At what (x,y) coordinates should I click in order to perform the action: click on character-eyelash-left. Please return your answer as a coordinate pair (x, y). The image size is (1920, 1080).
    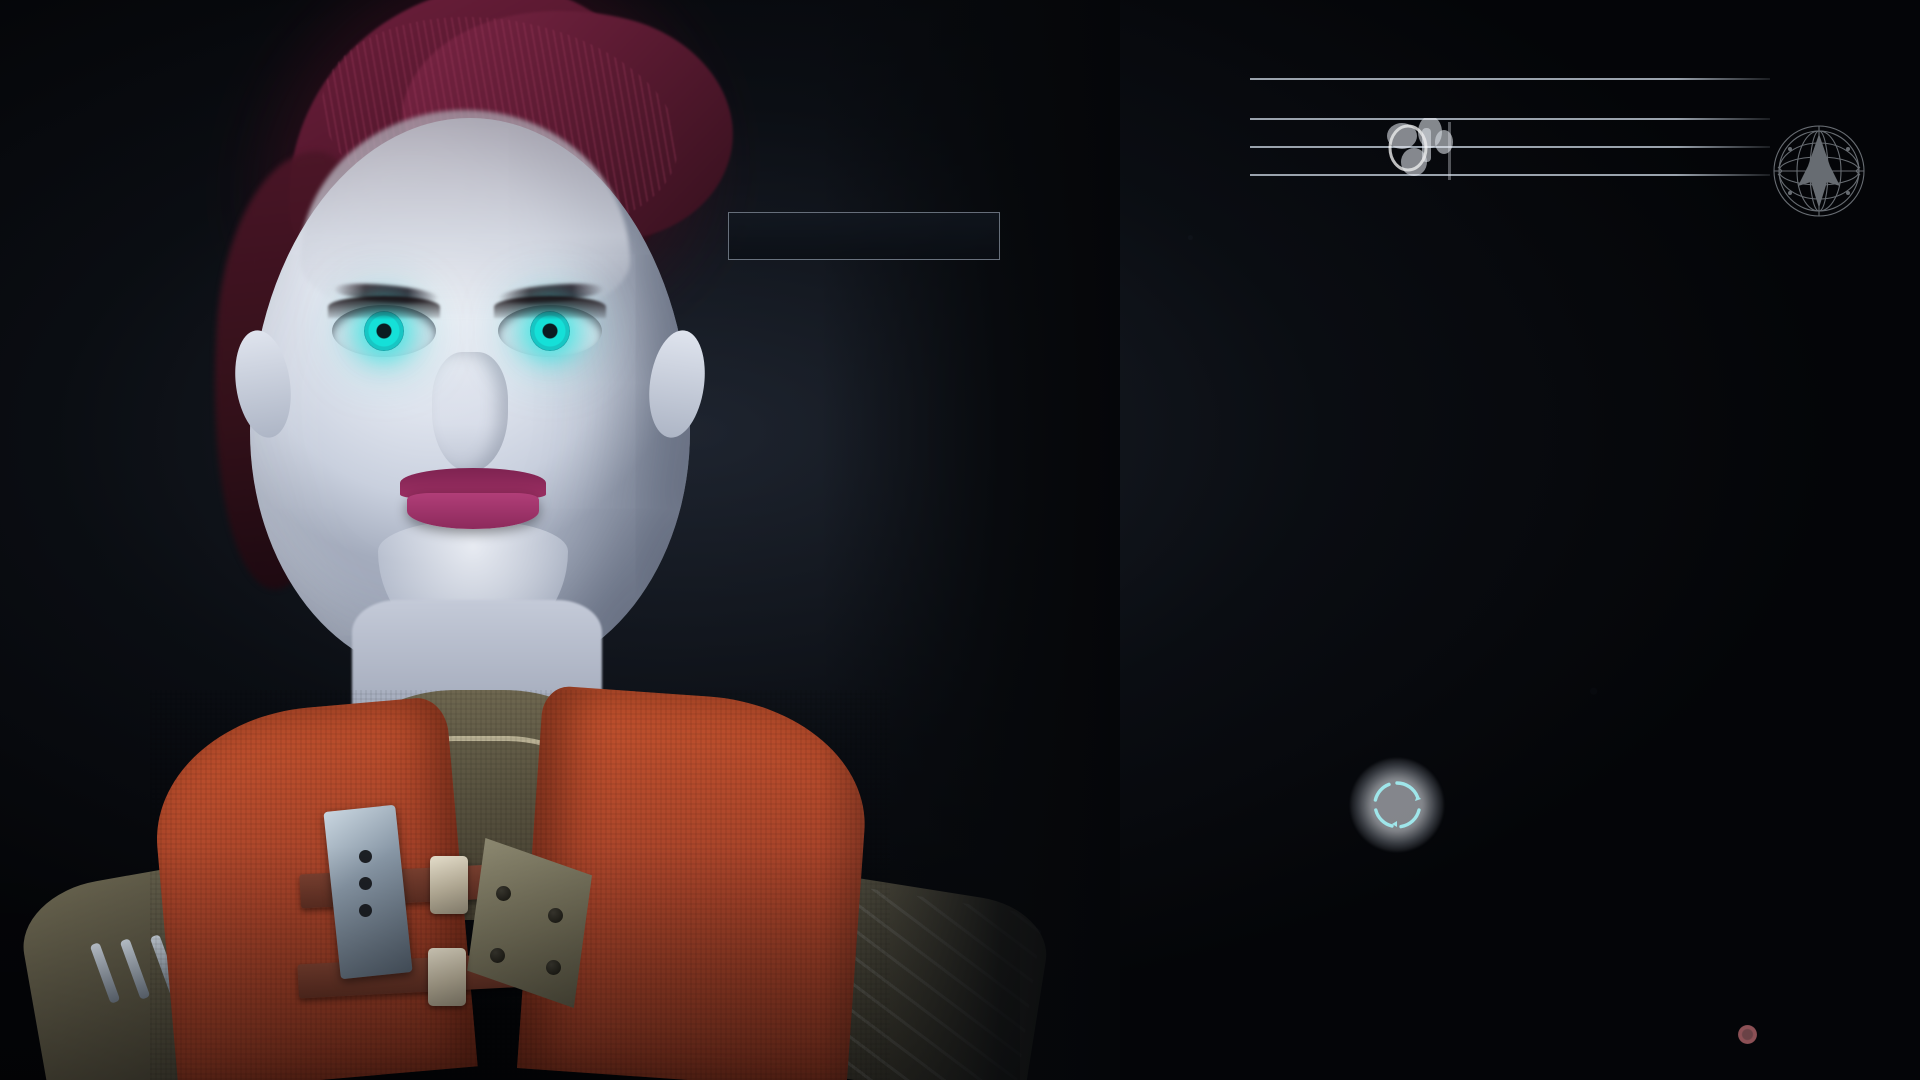
    Looking at the image, I should click on (384, 307).